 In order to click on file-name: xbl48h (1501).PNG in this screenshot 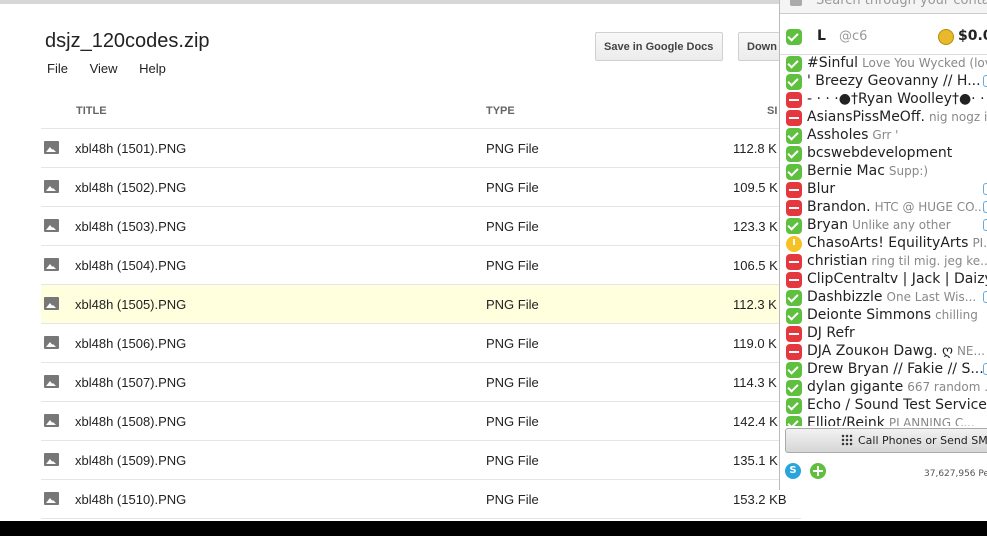, I will do `click(130, 148)`.